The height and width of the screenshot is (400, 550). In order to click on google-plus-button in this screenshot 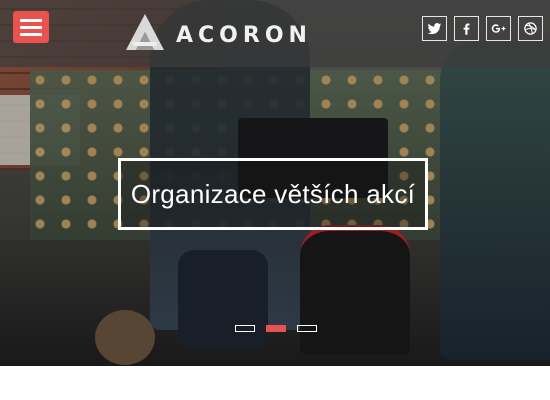, I will do `click(498, 28)`.